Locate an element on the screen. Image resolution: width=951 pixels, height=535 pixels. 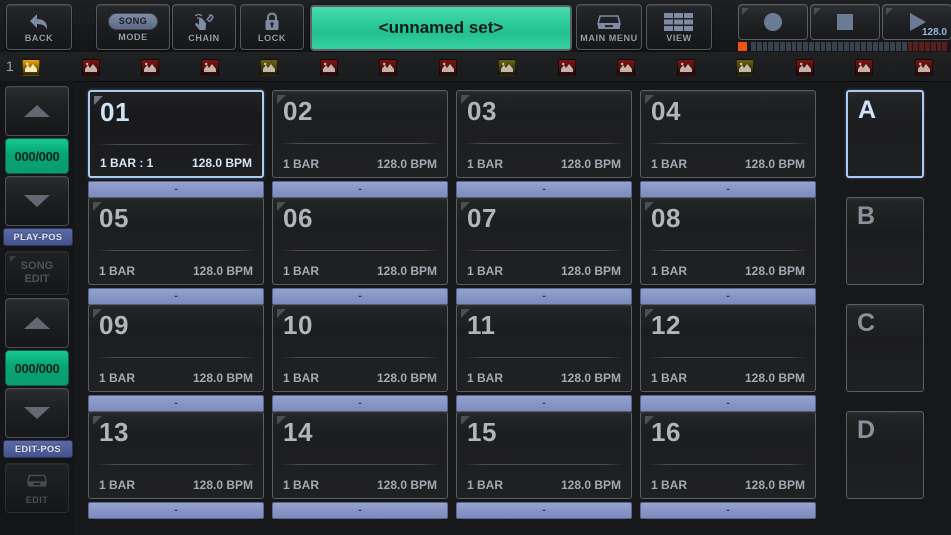
pattern-cell-wrapper: 01 1 BAR : 1 128.0 BPM - is located at coordinates (176, 144).